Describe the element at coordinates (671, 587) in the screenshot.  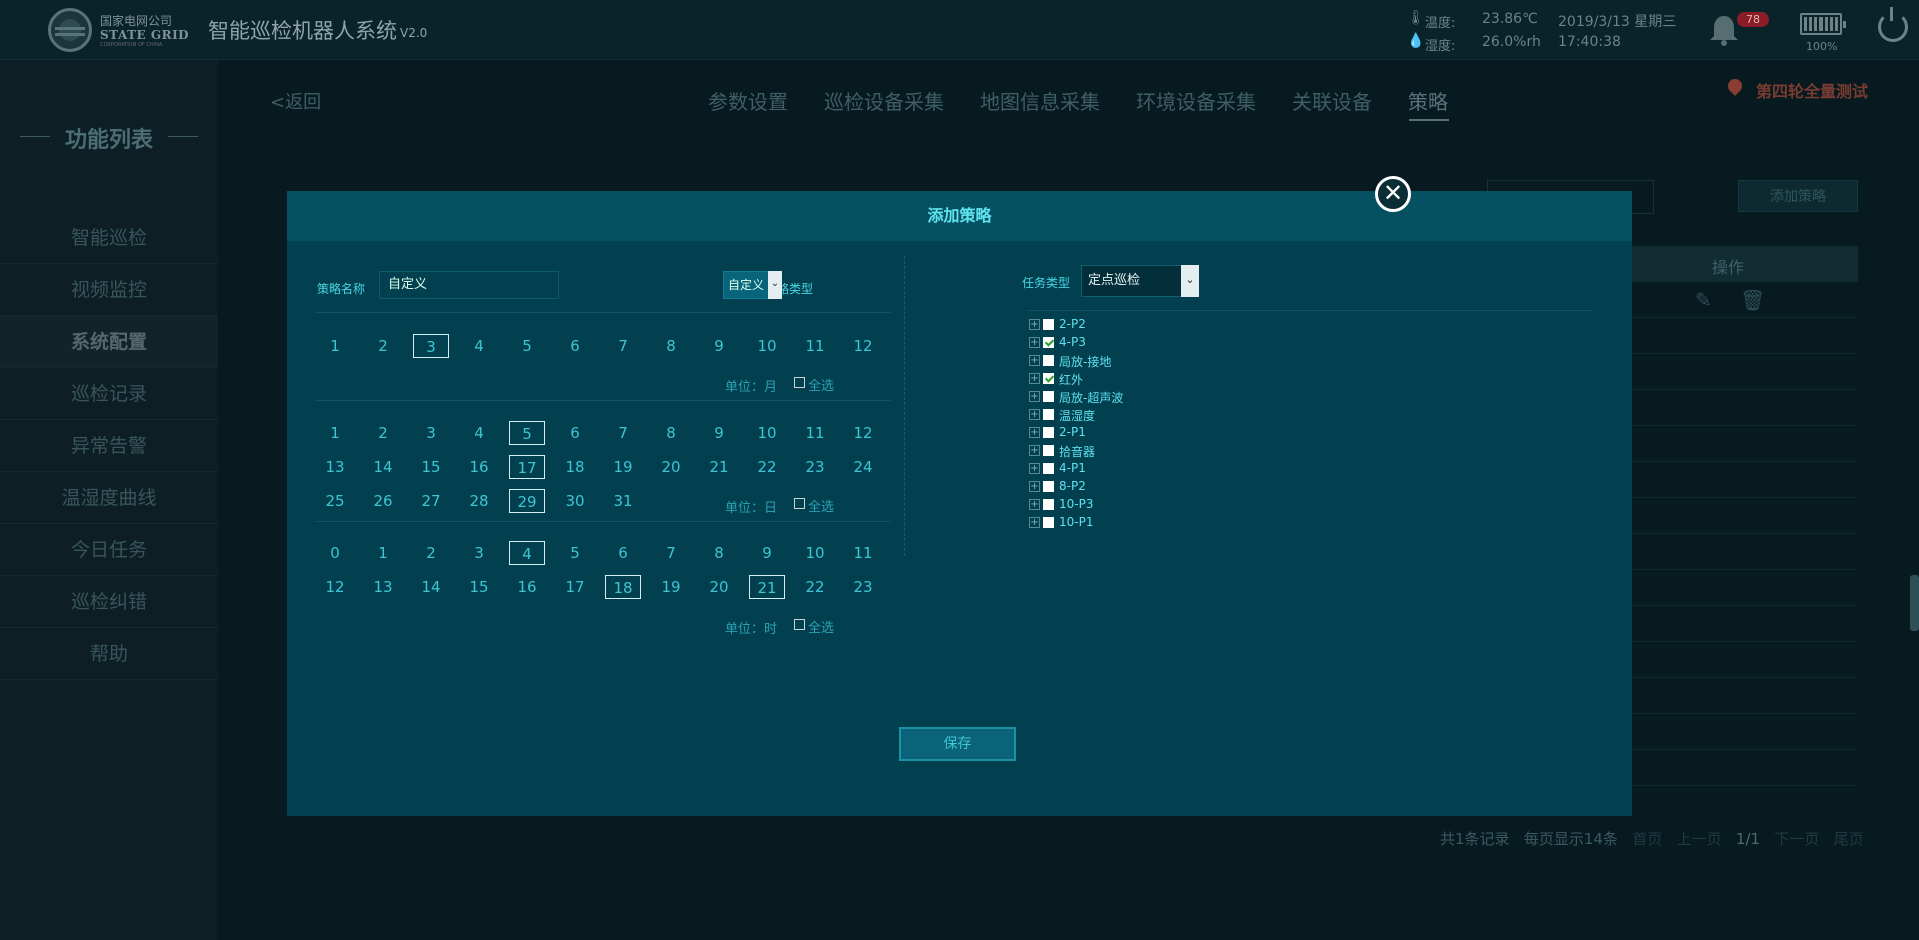
I see `hour-option: 19` at that location.